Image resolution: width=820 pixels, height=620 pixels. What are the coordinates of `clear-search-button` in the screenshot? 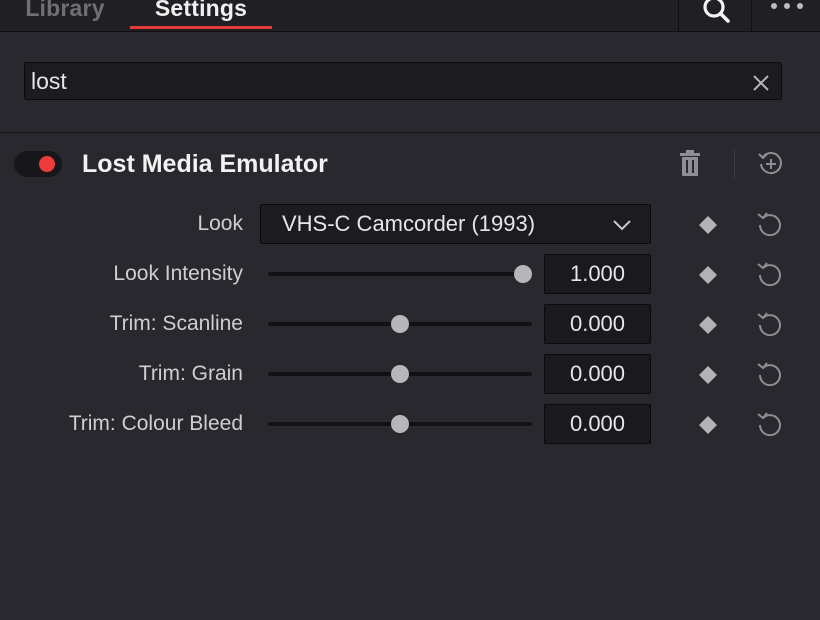 It's located at (761, 83).